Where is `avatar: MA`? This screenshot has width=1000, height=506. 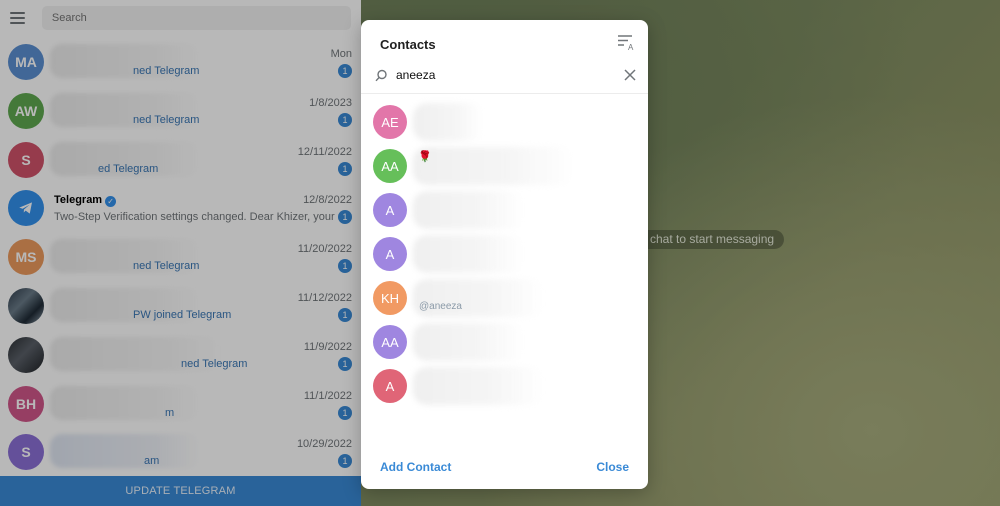 avatar: MA is located at coordinates (26, 62).